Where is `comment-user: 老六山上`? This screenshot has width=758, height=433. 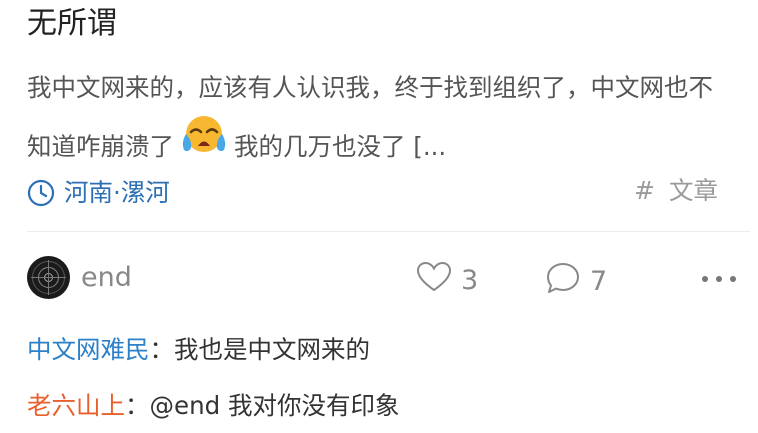 comment-user: 老六山上 is located at coordinates (76, 405).